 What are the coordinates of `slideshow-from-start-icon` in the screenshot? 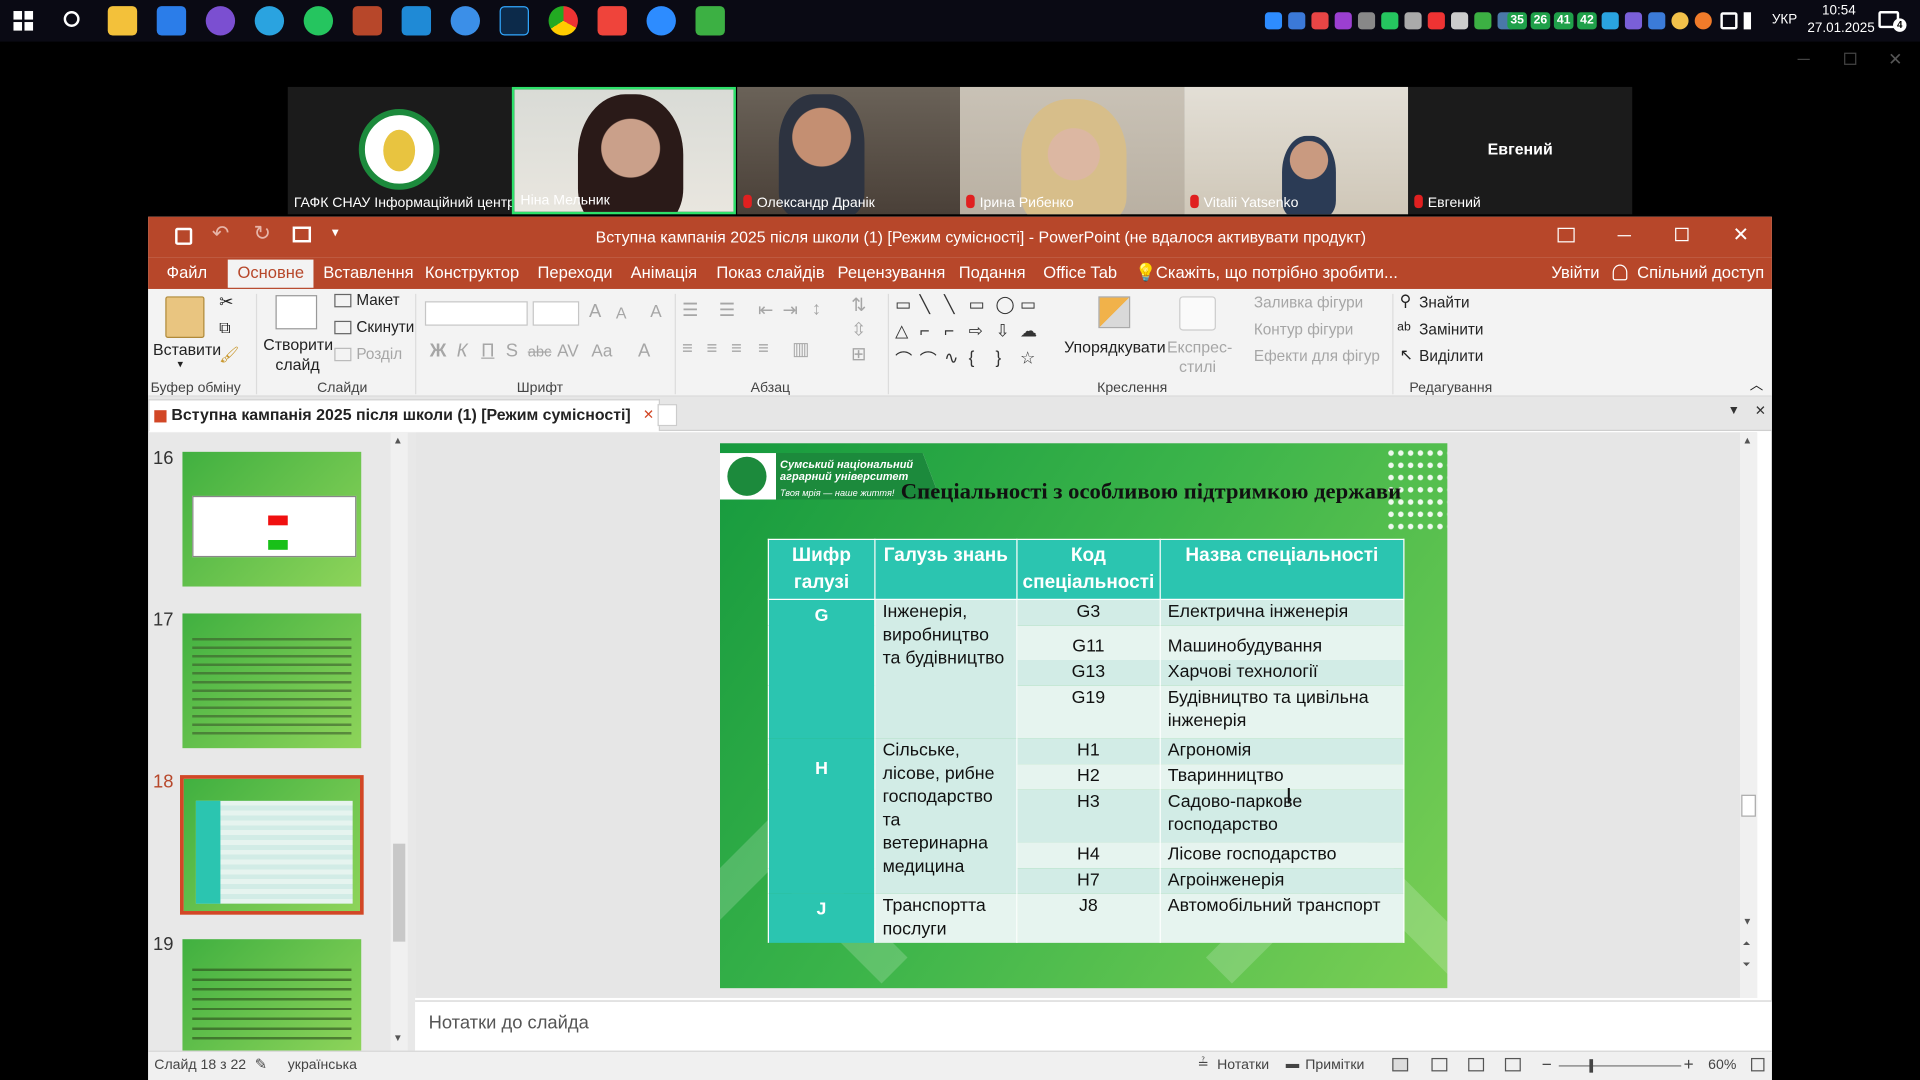 It's located at (302, 234).